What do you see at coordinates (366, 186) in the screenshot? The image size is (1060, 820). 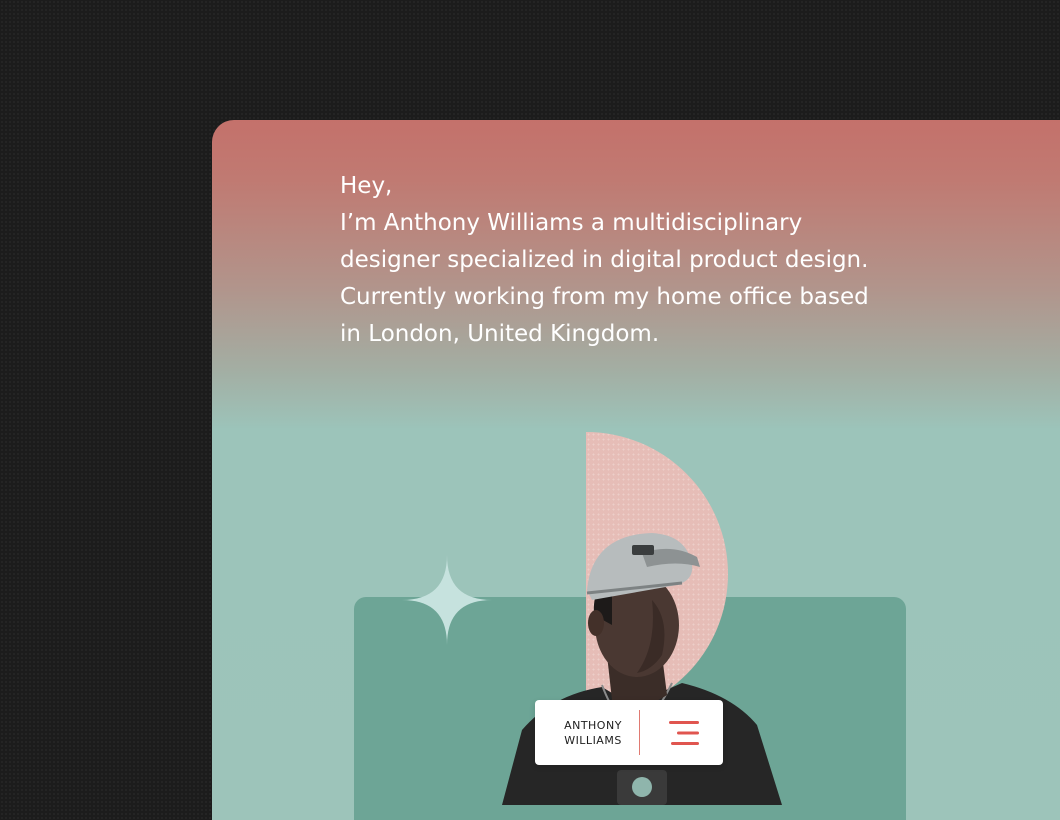 I see `intro-greeting: Hey,` at bounding box center [366, 186].